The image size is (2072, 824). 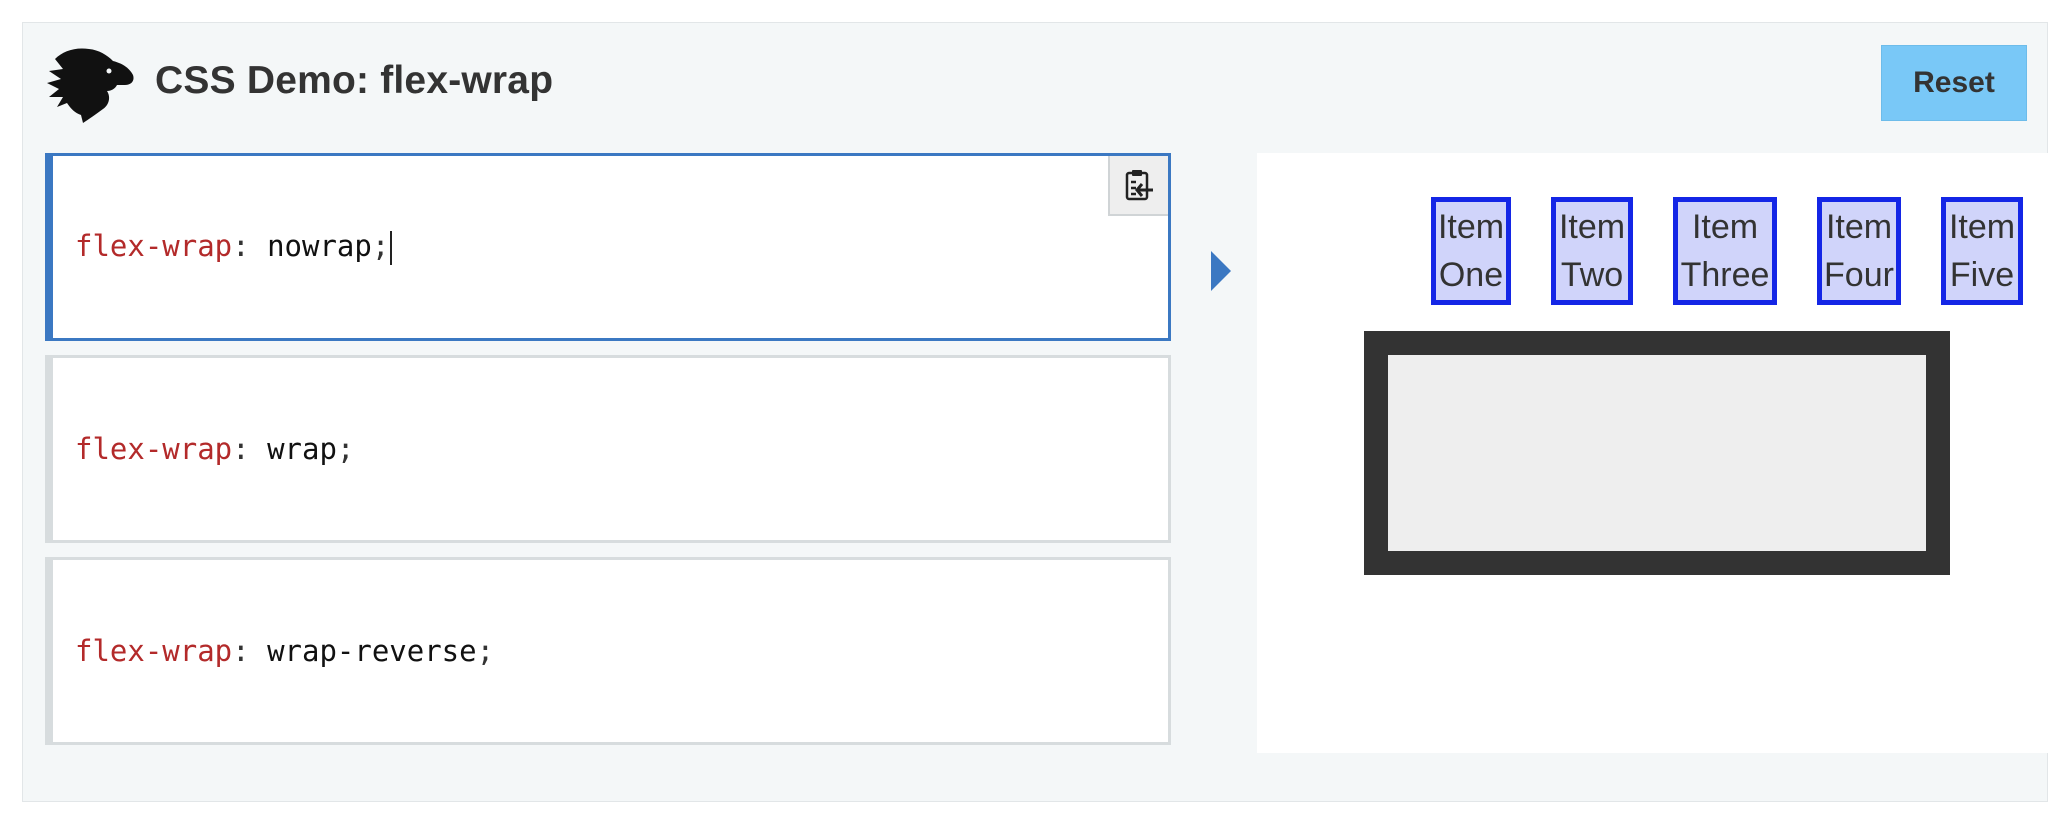 What do you see at coordinates (608, 651) in the screenshot?
I see `choice-wrap-reverse: flex-wrap: wrap-reverse;` at bounding box center [608, 651].